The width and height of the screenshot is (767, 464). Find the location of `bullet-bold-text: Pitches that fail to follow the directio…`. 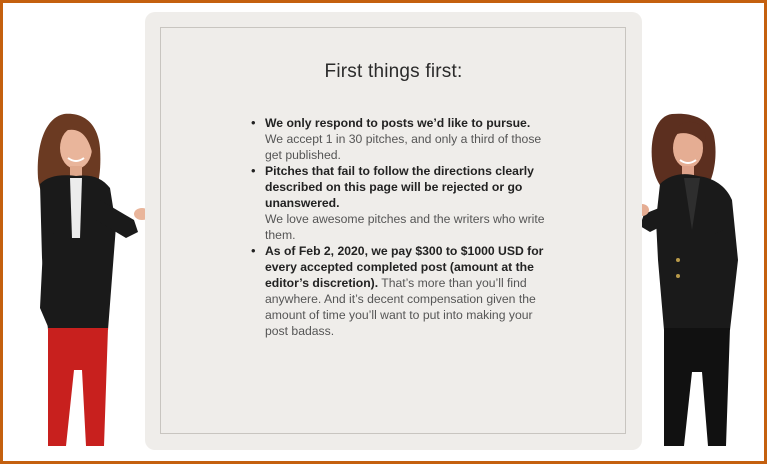

bullet-bold-text: Pitches that fail to follow the directio… is located at coordinates (399, 187).